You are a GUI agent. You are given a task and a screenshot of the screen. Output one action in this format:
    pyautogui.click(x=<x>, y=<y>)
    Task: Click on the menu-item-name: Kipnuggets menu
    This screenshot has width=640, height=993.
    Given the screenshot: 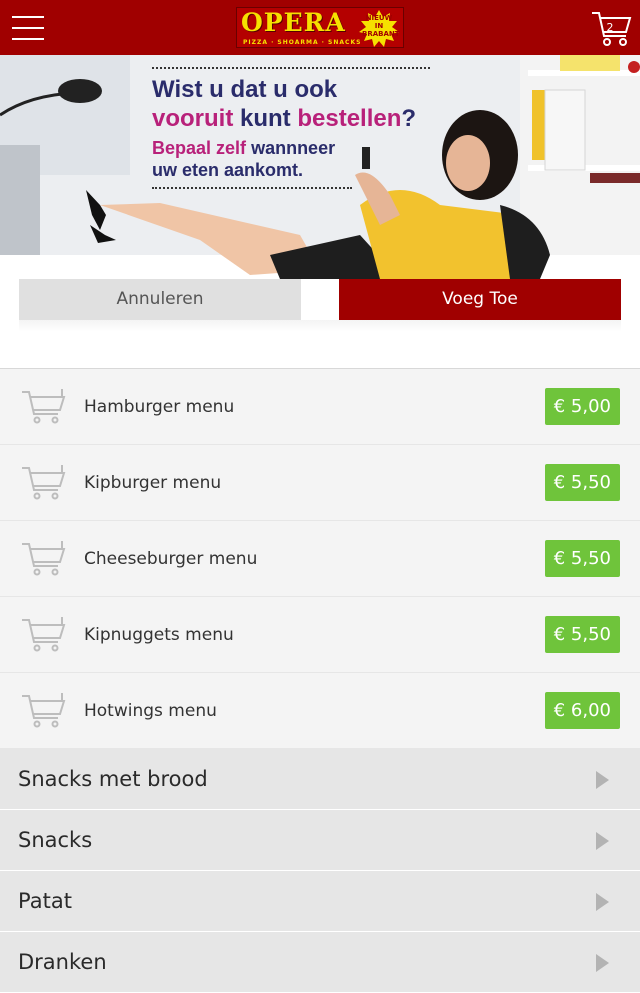 What is the action you would take?
    pyautogui.click(x=159, y=635)
    